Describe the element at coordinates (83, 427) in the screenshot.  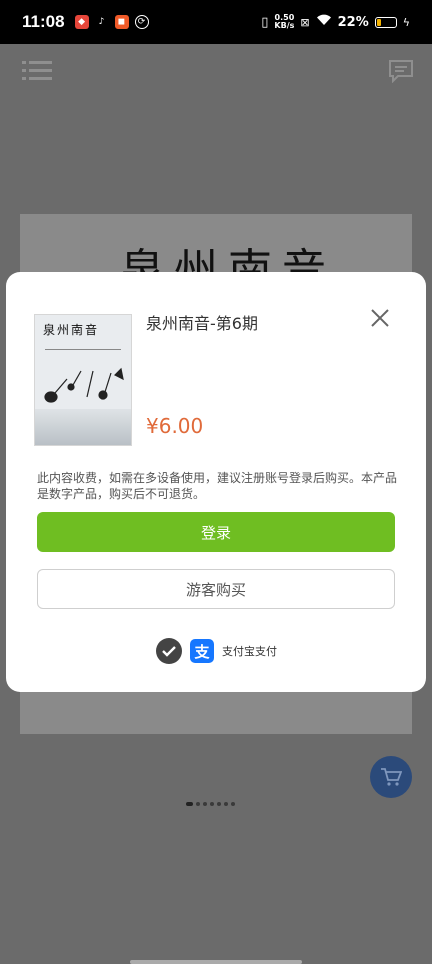
I see `cover-city-scene` at that location.